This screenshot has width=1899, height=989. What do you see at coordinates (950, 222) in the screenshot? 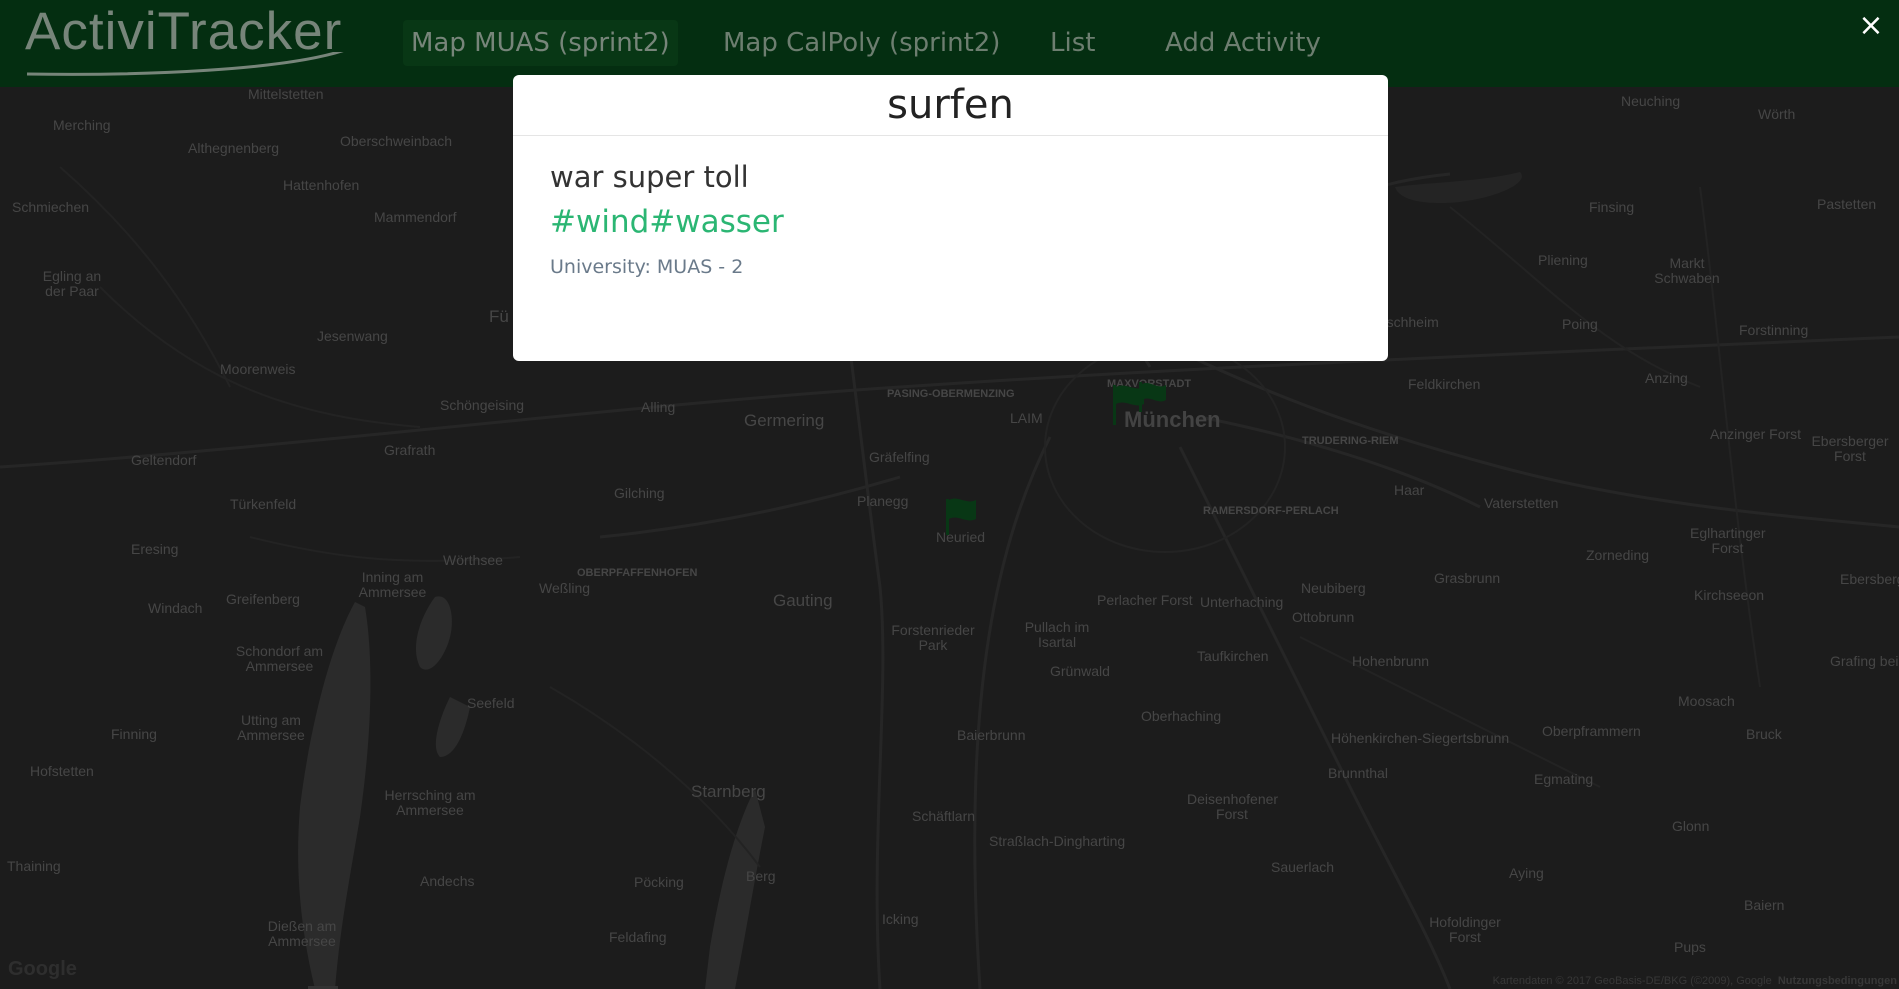
I see `activity-tags: #wind#wasser` at bounding box center [950, 222].